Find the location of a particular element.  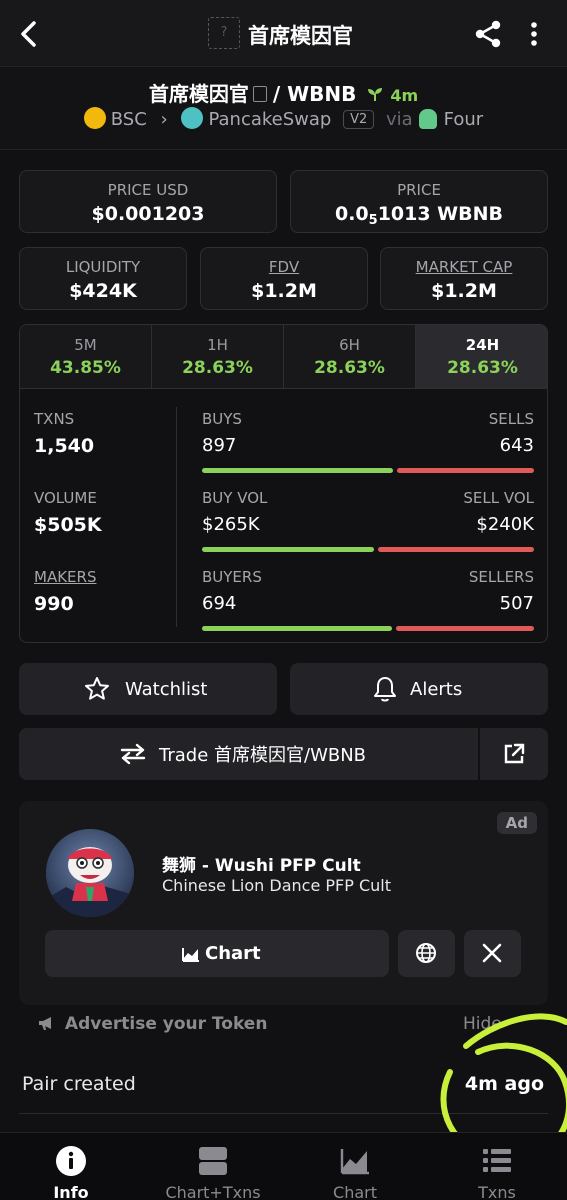

timeframe-tabs: 5M 43.85% 1H 28.63% 6H 28.63% 24H 28.63% is located at coordinates (283, 357).